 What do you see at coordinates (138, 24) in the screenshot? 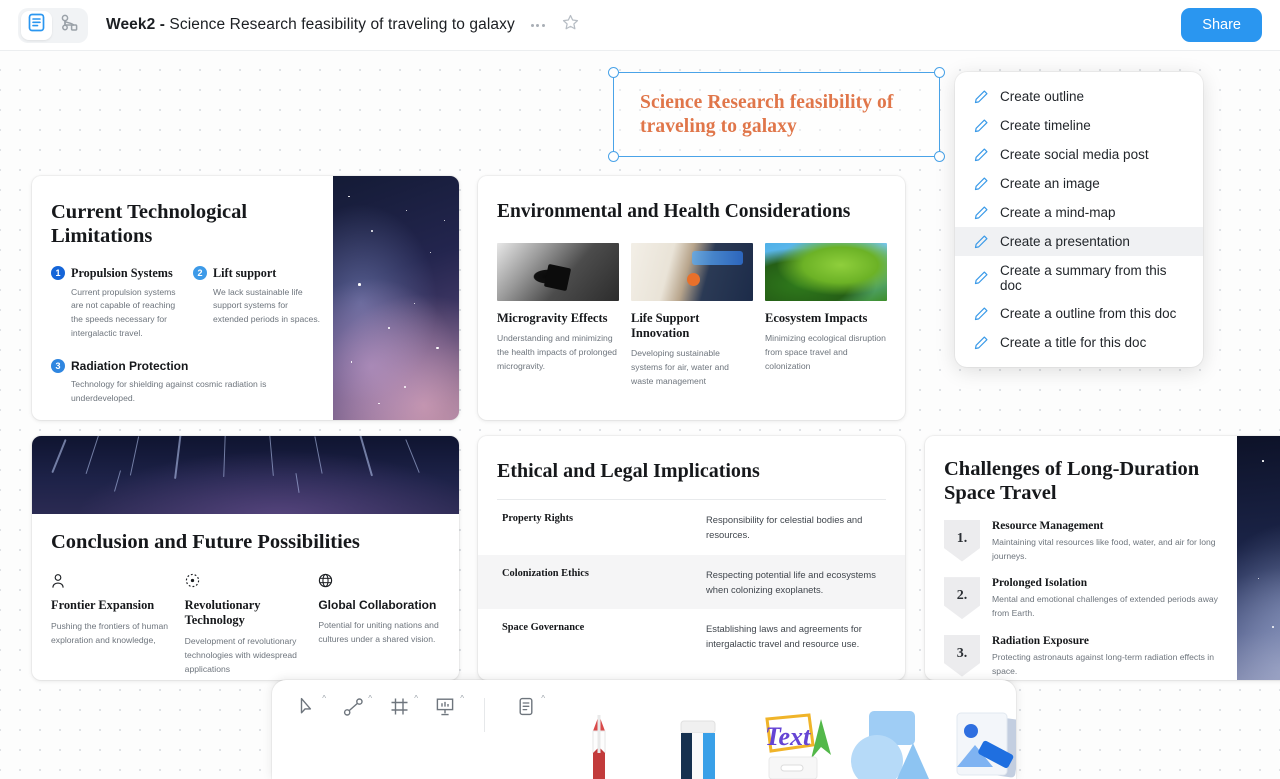
I see `breadcrumb: Week2 -` at bounding box center [138, 24].